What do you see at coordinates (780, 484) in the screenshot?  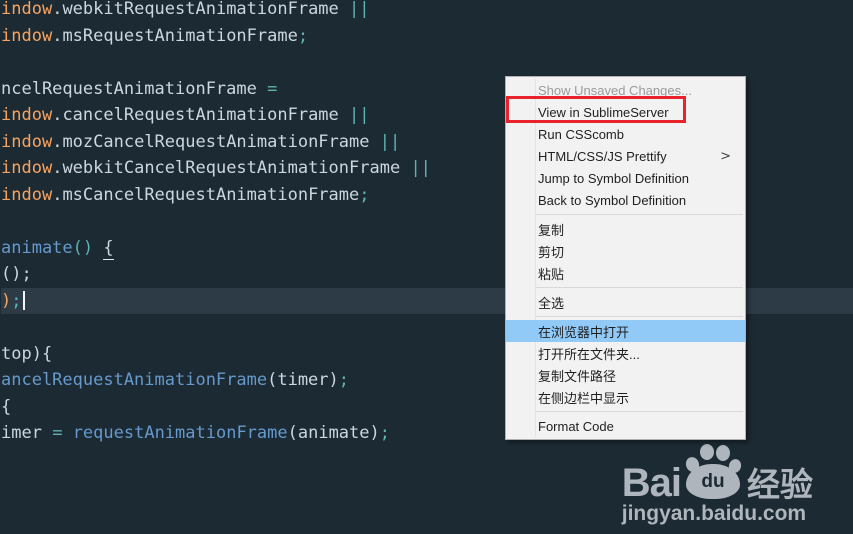 I see `baidu-logo-jingyan: 经验` at bounding box center [780, 484].